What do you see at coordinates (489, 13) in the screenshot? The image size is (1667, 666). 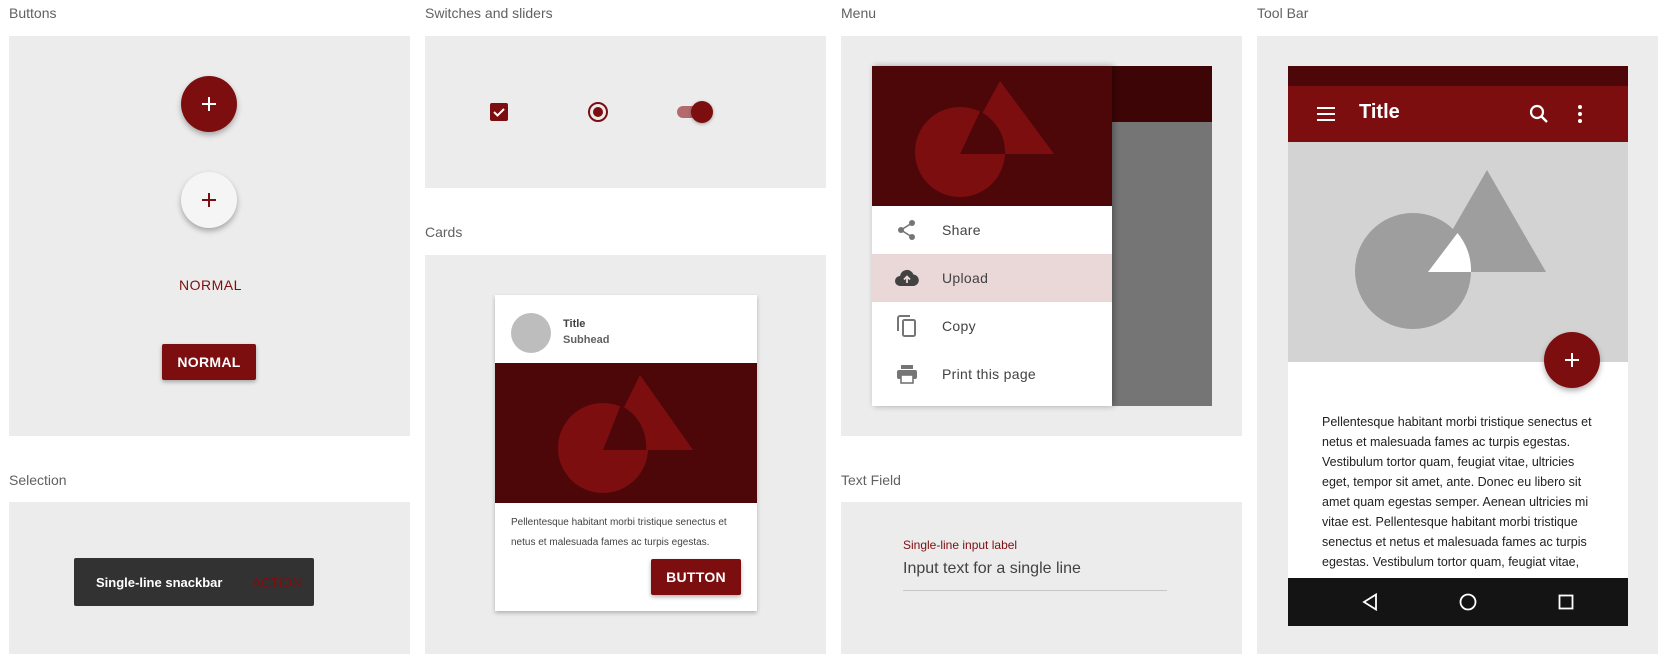 I see `section-title-switches: Switches and sliders` at bounding box center [489, 13].